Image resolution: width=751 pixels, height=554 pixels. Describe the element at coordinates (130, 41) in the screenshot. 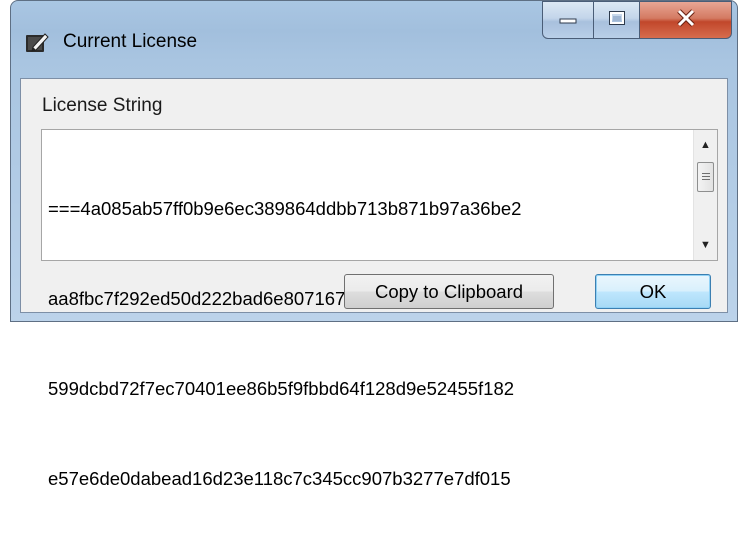

I see `window-title: Current License` at that location.